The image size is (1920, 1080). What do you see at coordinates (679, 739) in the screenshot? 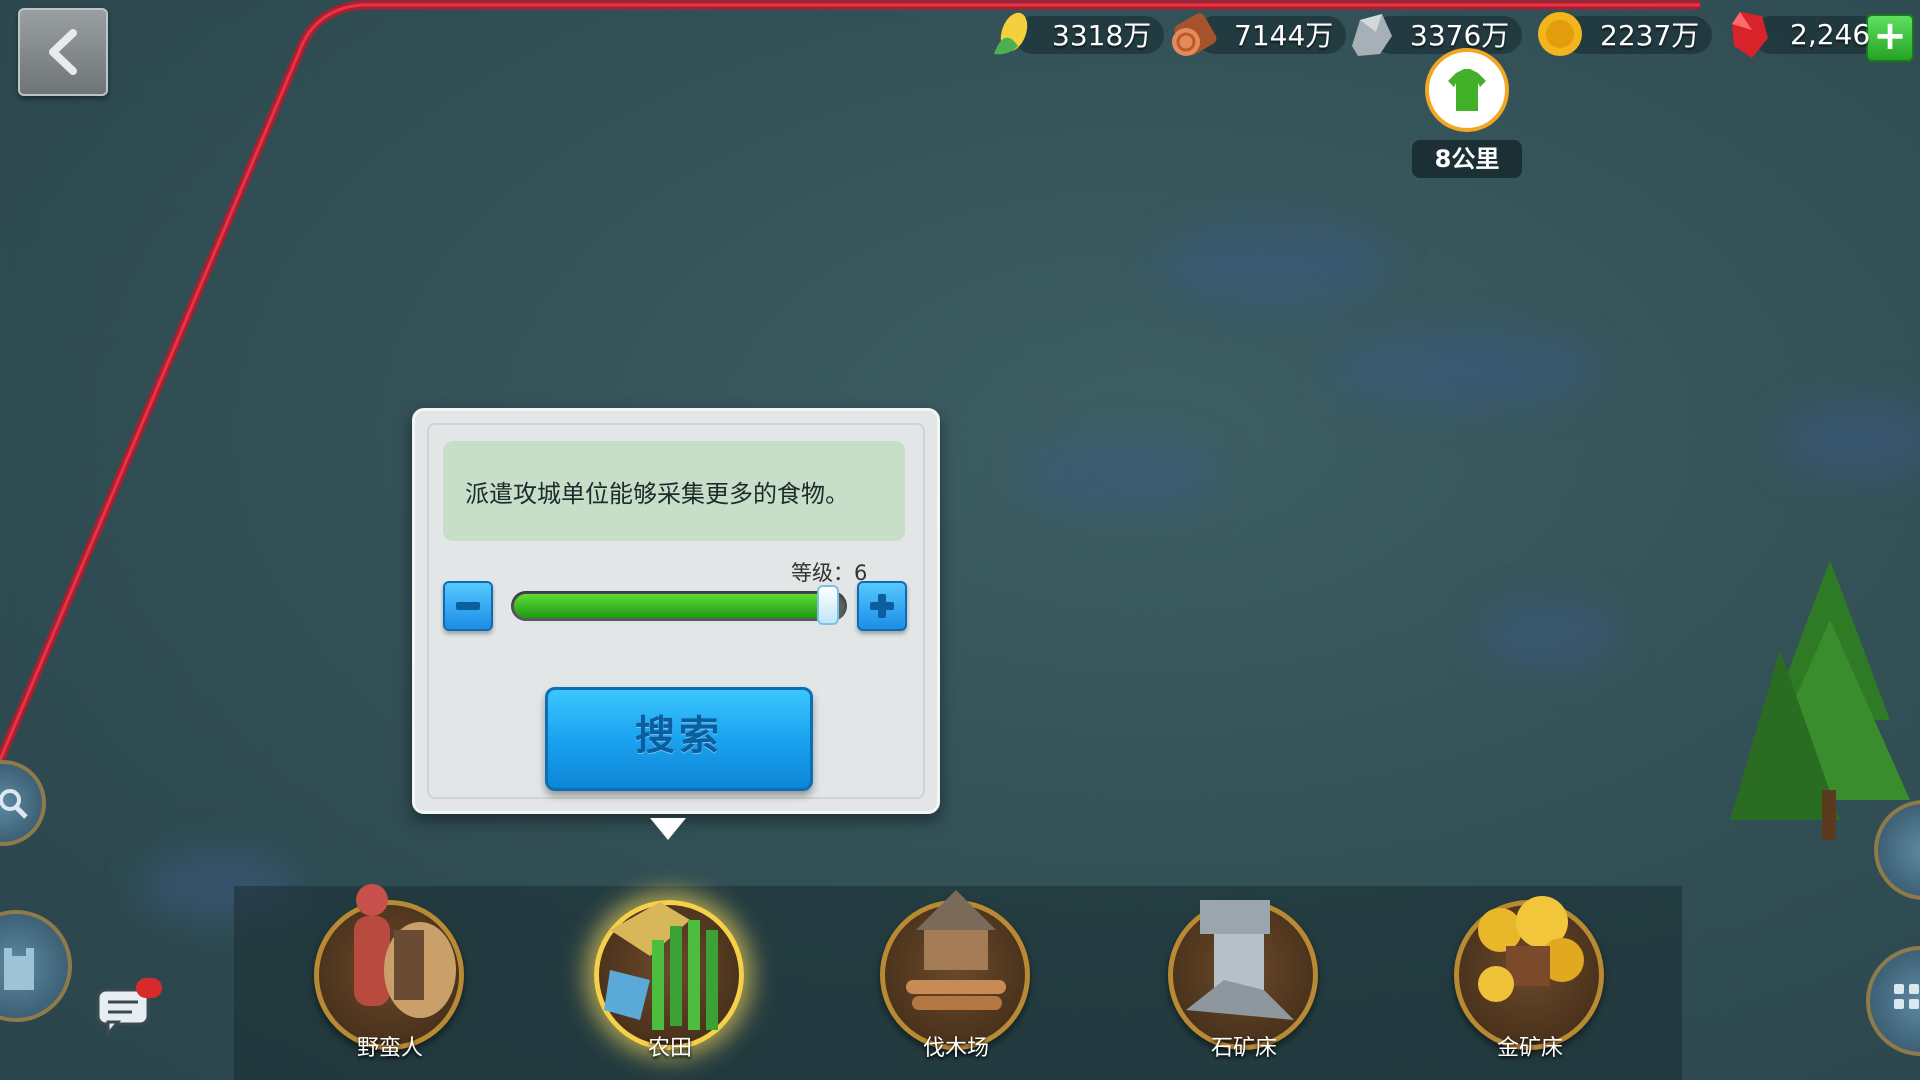
I see `search-button: 搜索` at bounding box center [679, 739].